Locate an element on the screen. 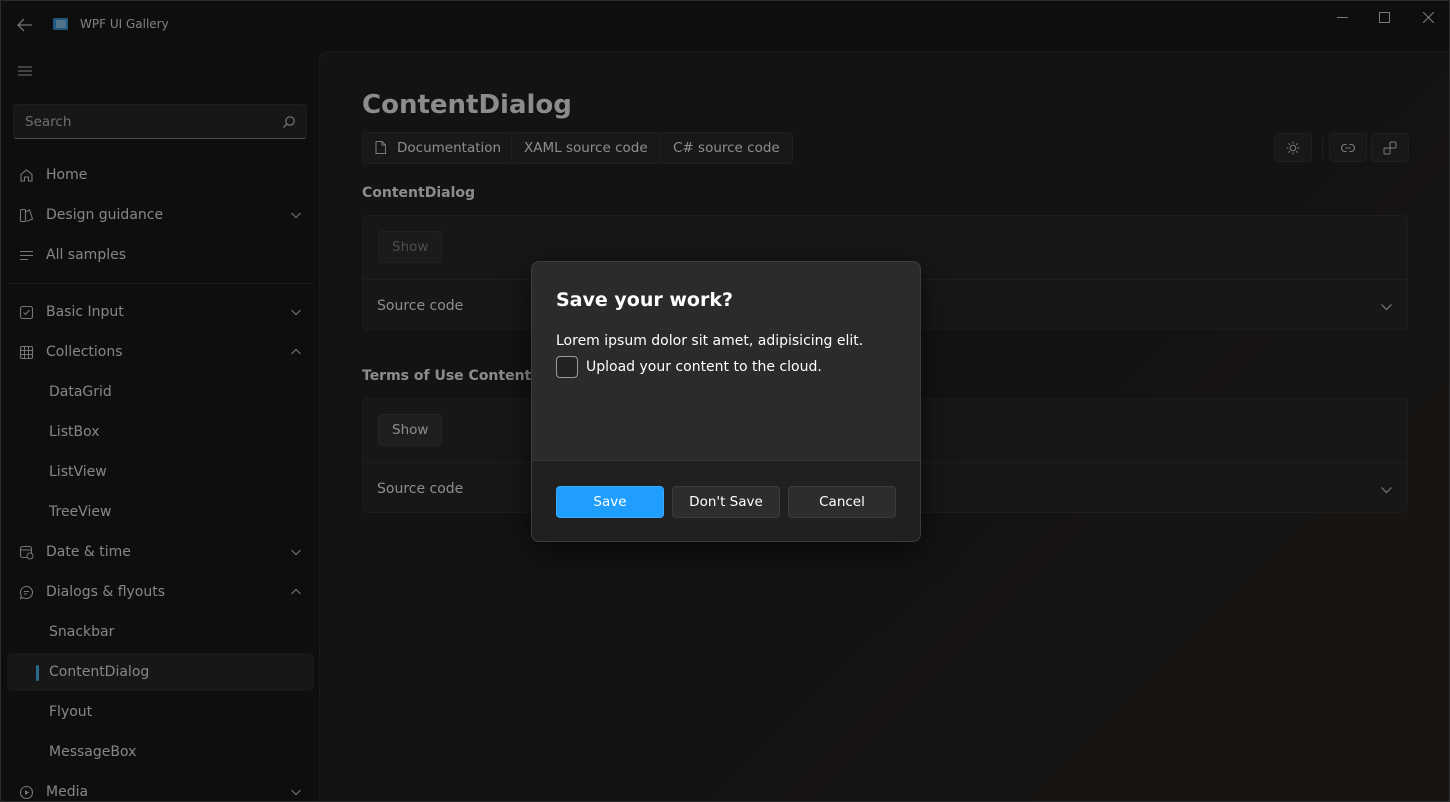 This screenshot has height=802, width=1450. dialog-title: Save your work? is located at coordinates (644, 300).